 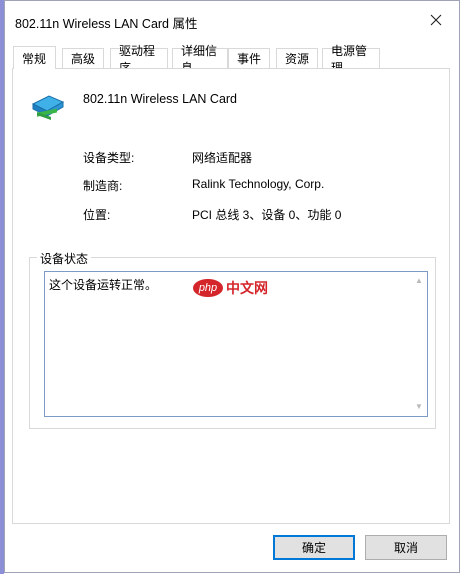 What do you see at coordinates (103, 285) in the screenshot?
I see `device-status-text: 这个设备运转正常。` at bounding box center [103, 285].